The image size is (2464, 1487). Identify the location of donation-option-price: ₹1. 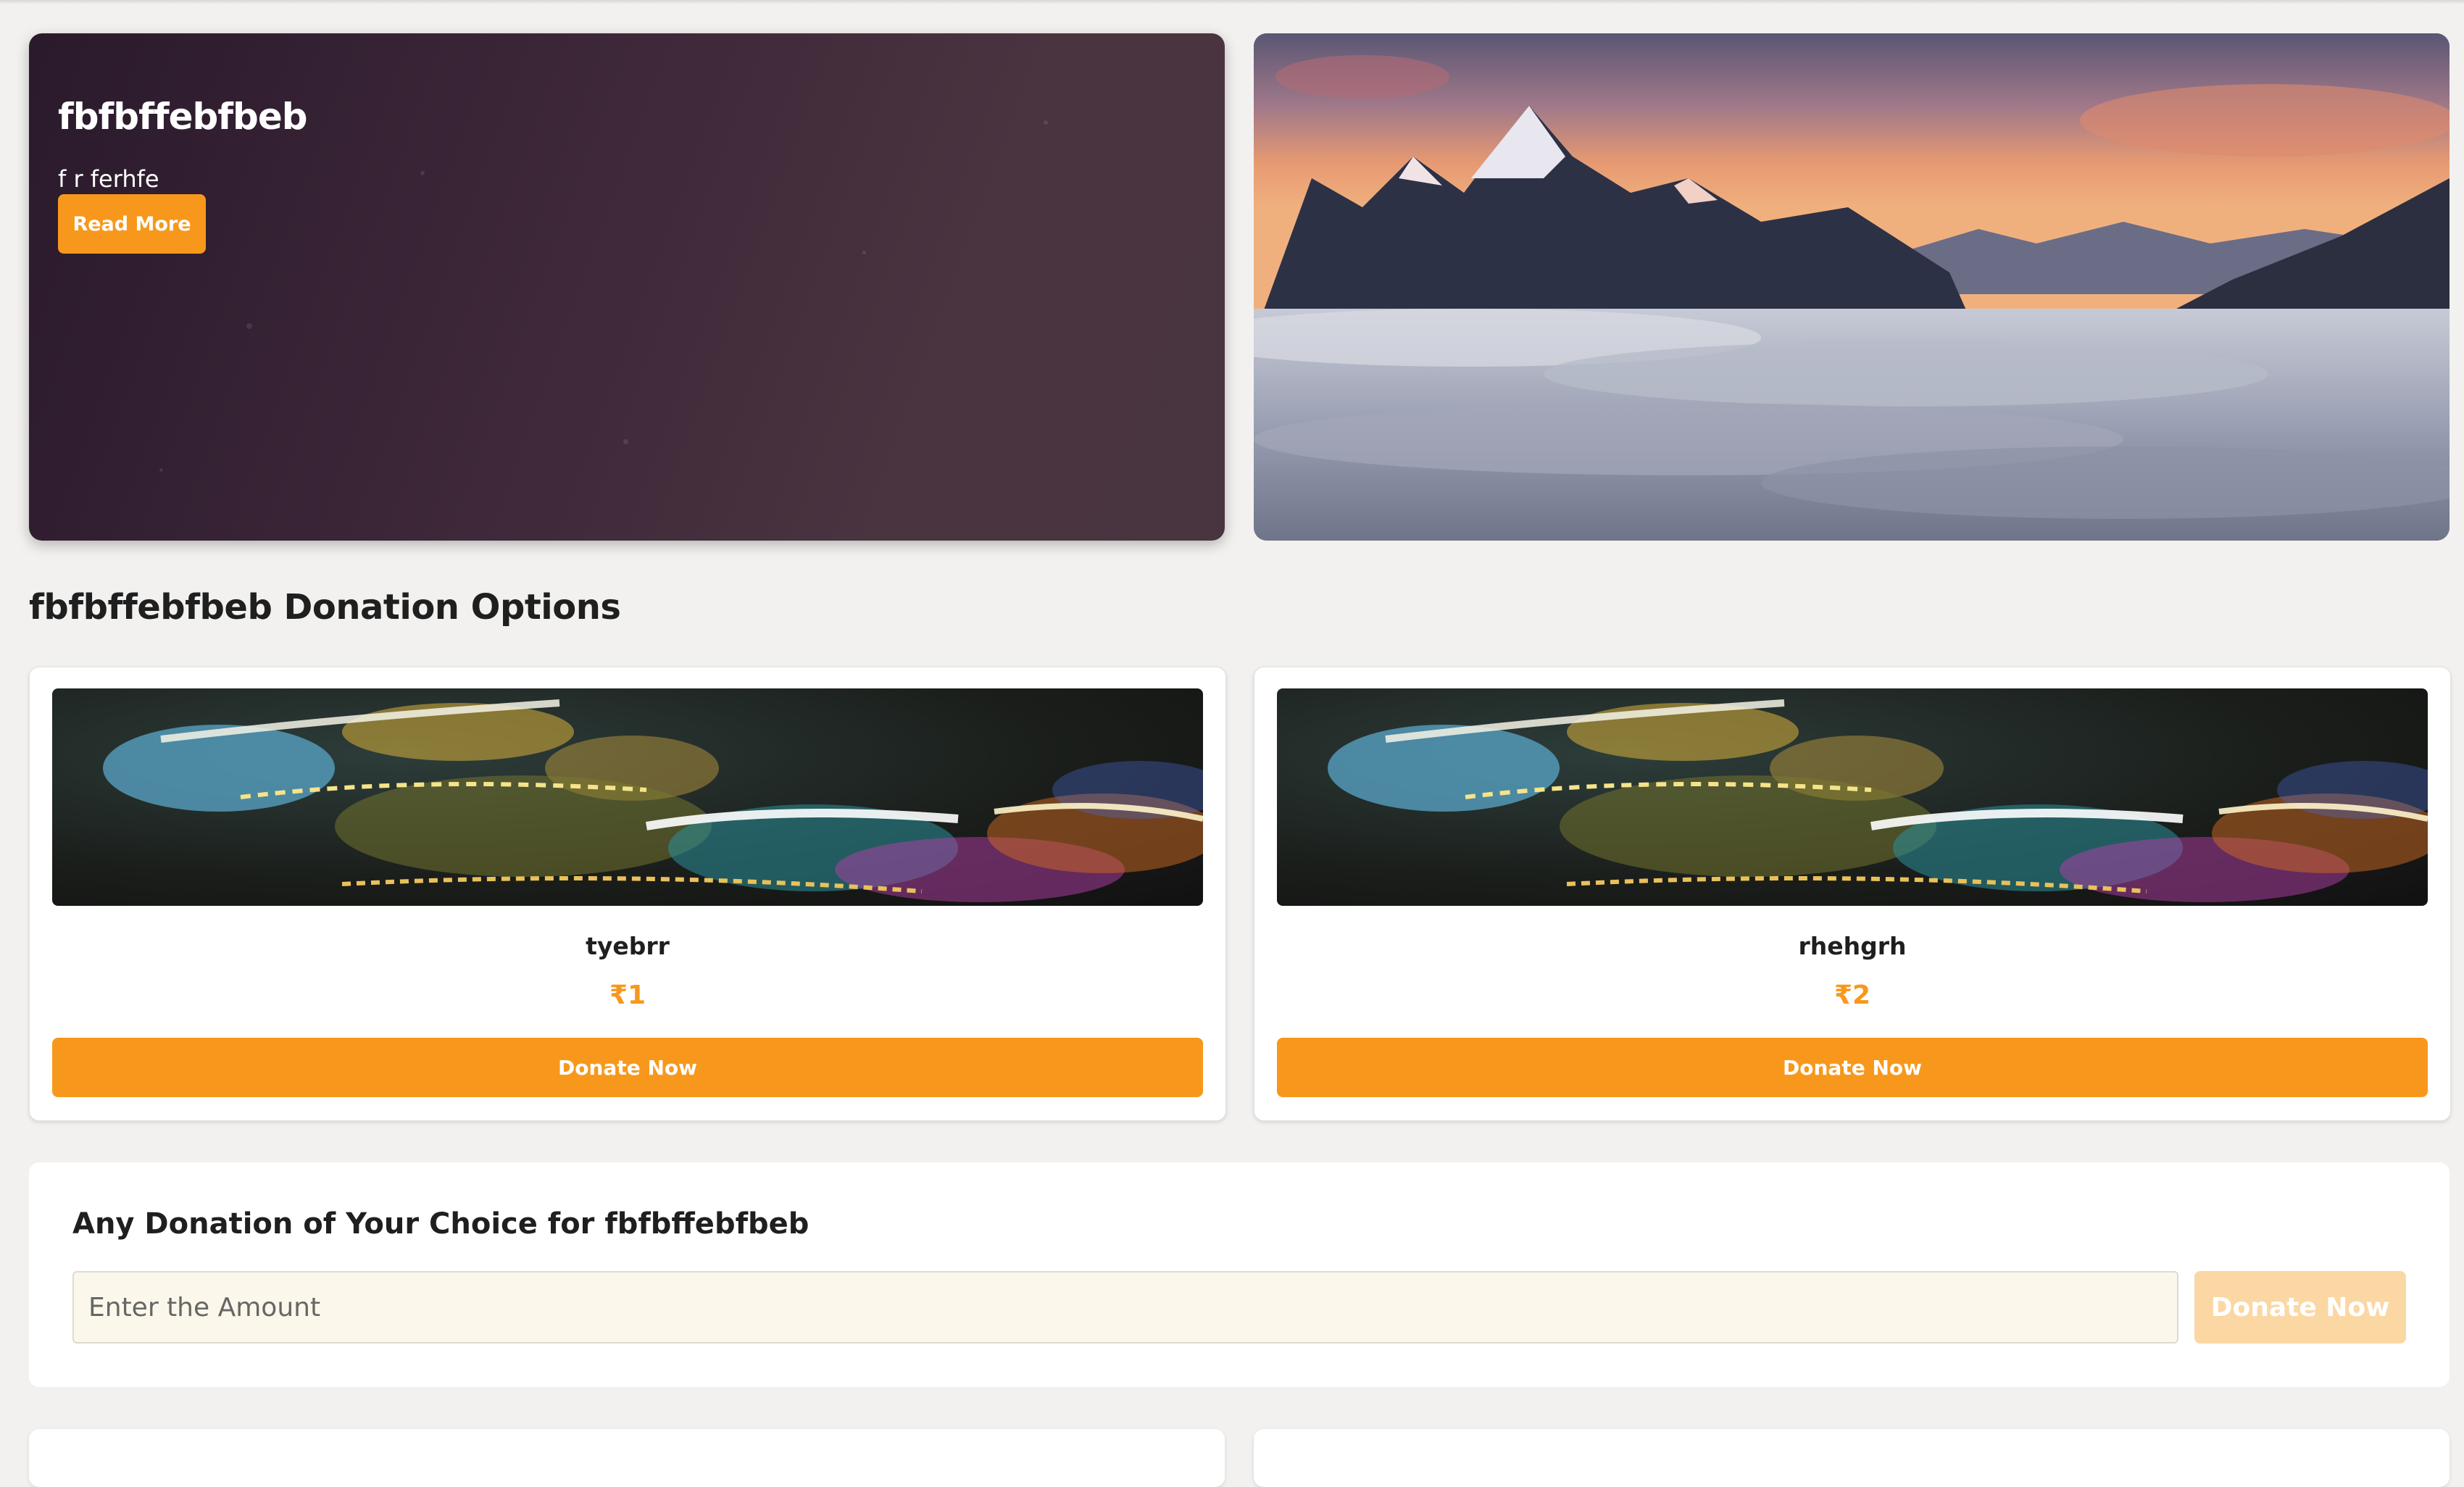
(627, 995).